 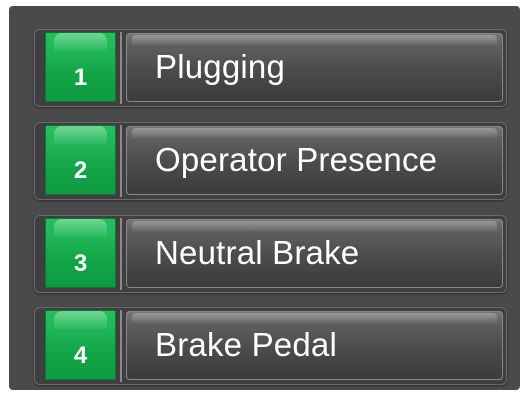 What do you see at coordinates (296, 159) in the screenshot?
I see `item-label: Operator Presence` at bounding box center [296, 159].